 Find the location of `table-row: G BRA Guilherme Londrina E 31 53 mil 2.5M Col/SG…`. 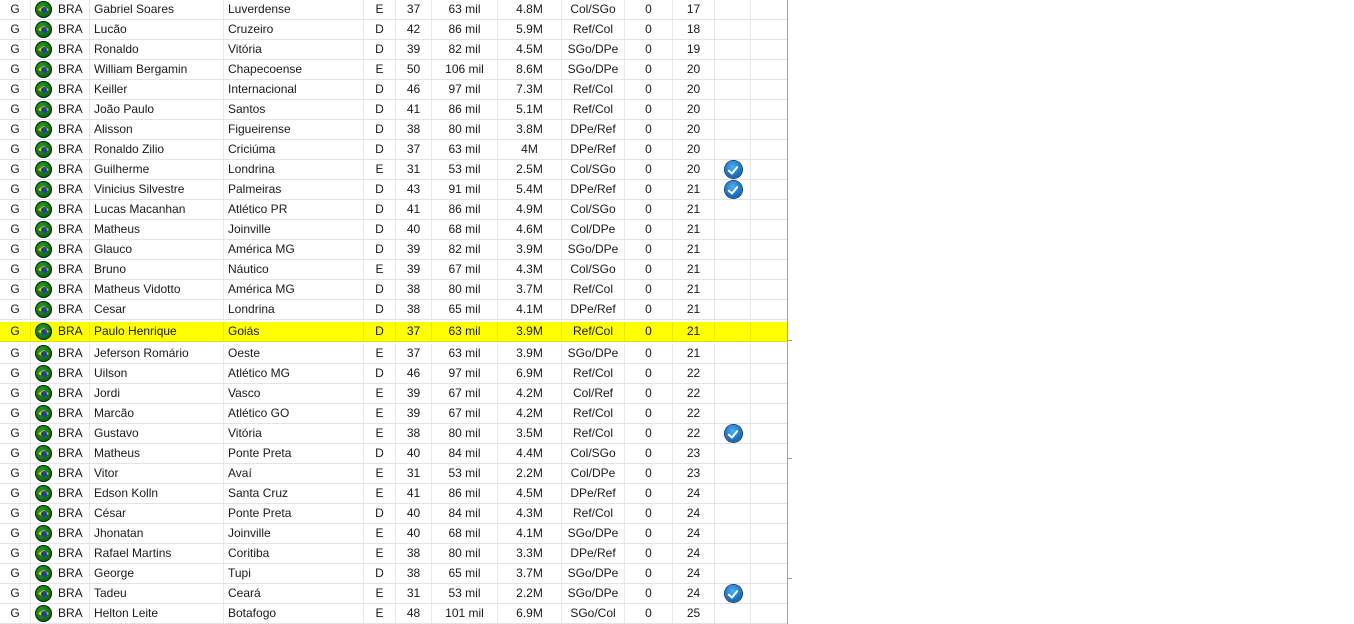

table-row: G BRA Guilherme Londrina E 31 53 mil 2.5M Col/SG… is located at coordinates (393, 170).